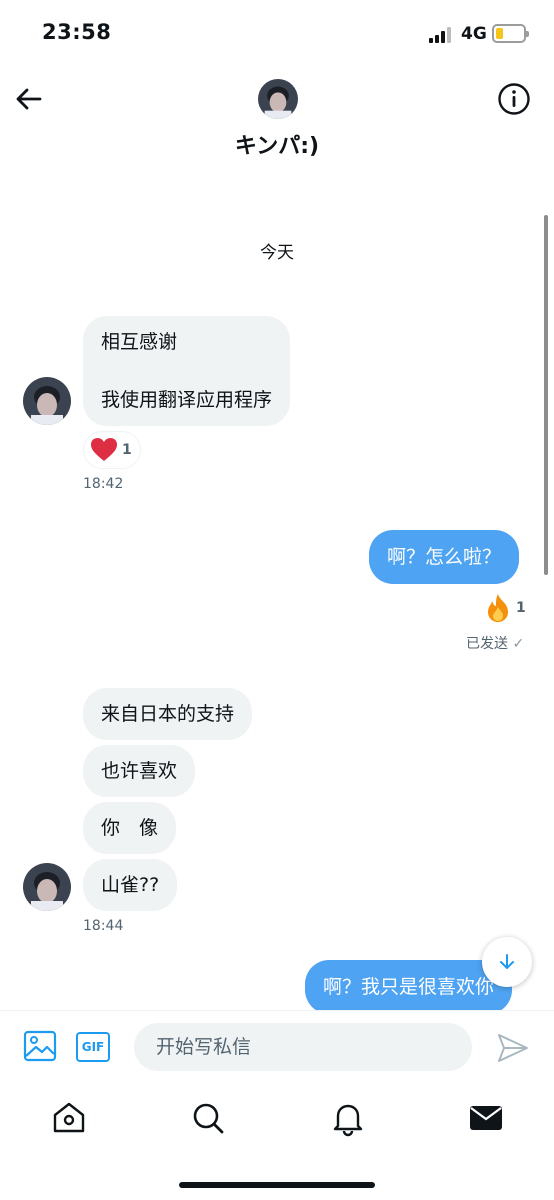 The width and height of the screenshot is (554, 1200). What do you see at coordinates (29, 99) in the screenshot?
I see `back-arrow-icon` at bounding box center [29, 99].